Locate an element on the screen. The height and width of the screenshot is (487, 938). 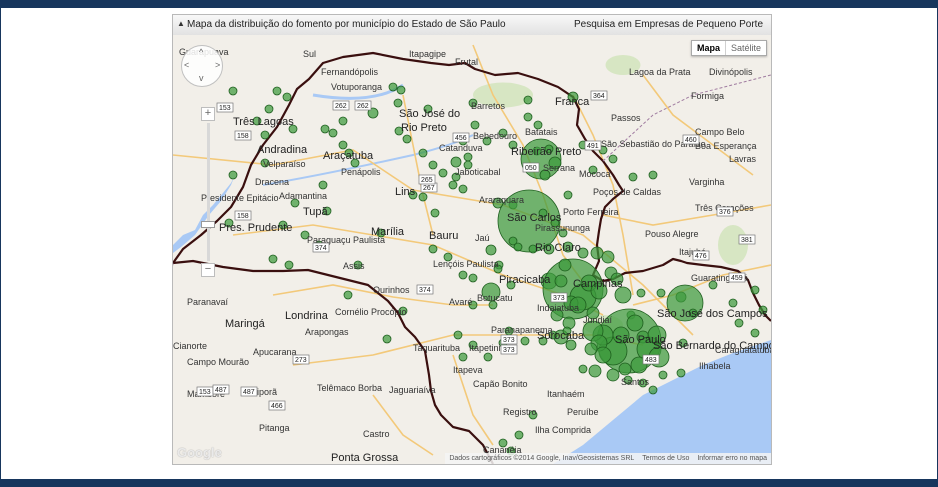
pan-right-icon: > is located at coordinates (217, 65).